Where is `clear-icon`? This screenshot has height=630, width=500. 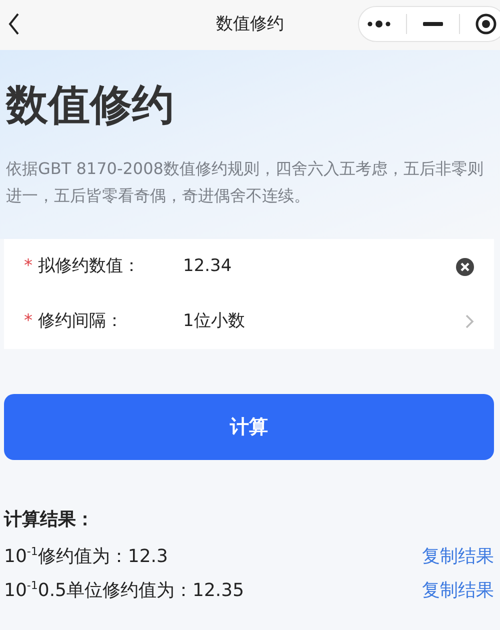 clear-icon is located at coordinates (465, 267).